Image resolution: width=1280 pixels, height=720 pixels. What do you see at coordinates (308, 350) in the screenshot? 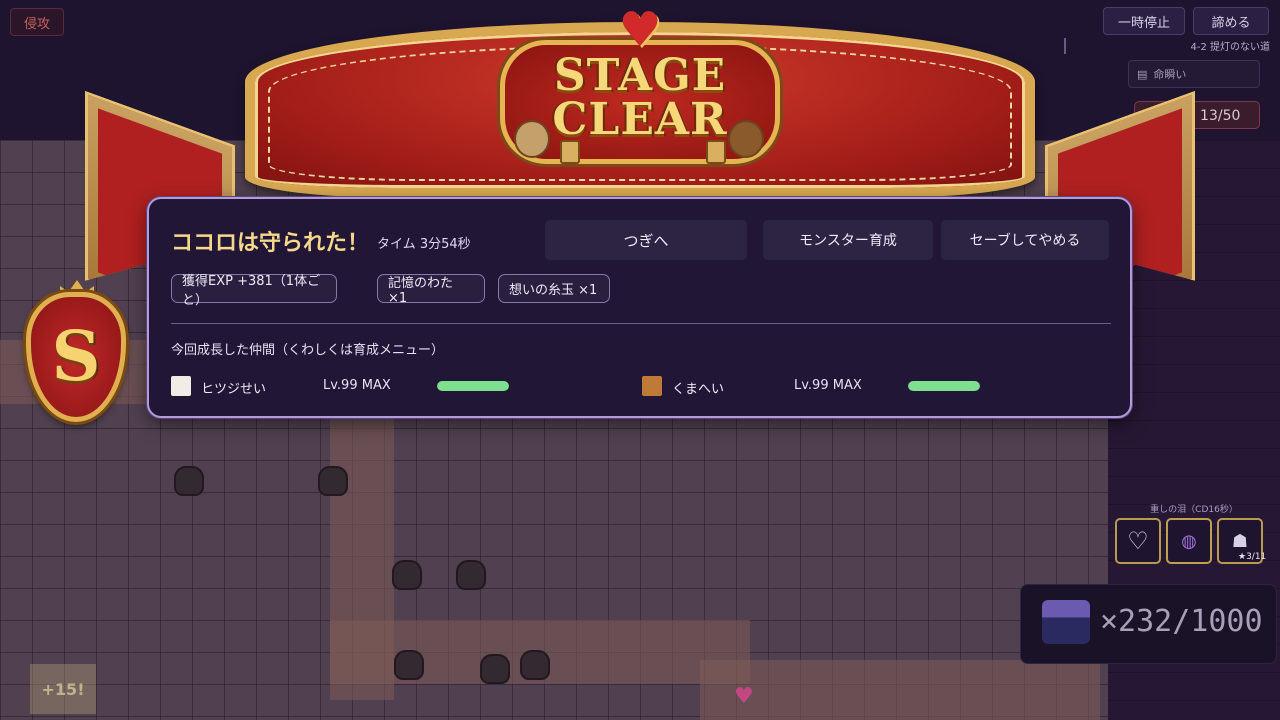
I see `grown-allies-label: 今回成長した仲間（くわしくは育成メニュー）` at bounding box center [308, 350].